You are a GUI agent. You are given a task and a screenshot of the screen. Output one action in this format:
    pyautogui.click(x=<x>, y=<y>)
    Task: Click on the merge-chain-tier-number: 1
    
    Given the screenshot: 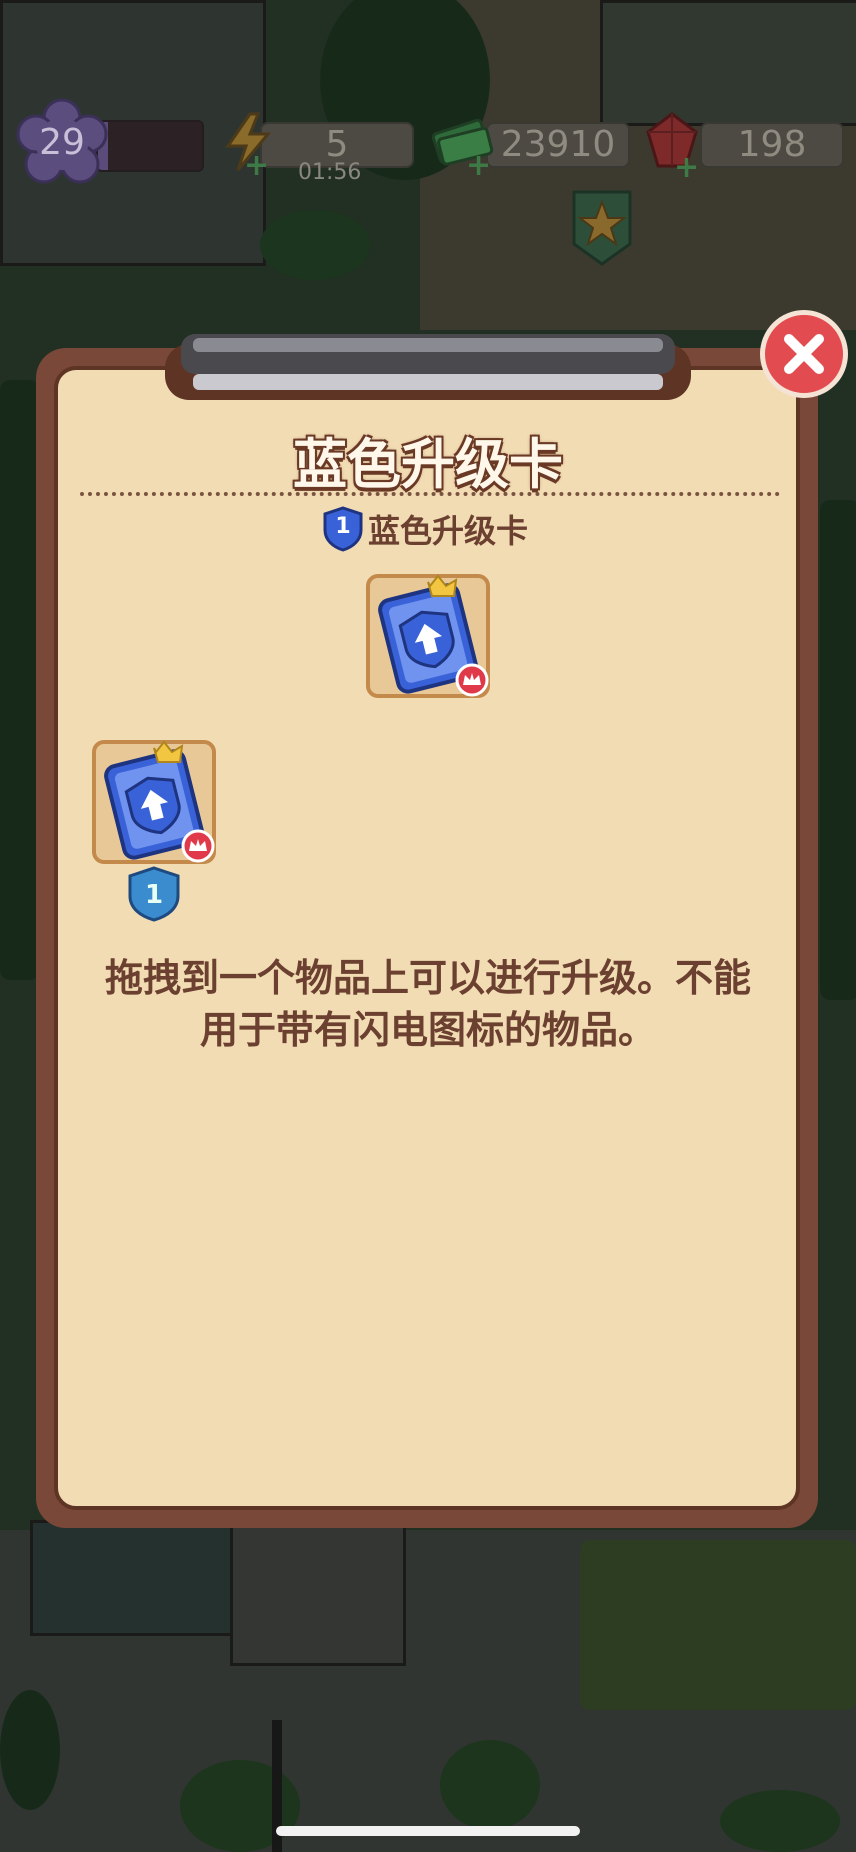 What is the action you would take?
    pyautogui.click(x=154, y=895)
    